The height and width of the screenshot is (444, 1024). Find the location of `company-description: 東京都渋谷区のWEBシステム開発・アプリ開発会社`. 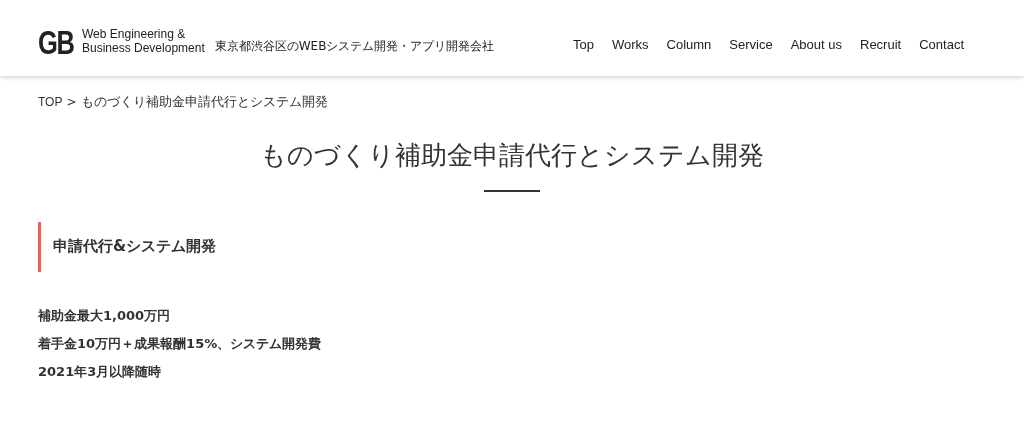

company-description: 東京都渋谷区のWEBシステム開発・アプリ開発会社 is located at coordinates (354, 46).